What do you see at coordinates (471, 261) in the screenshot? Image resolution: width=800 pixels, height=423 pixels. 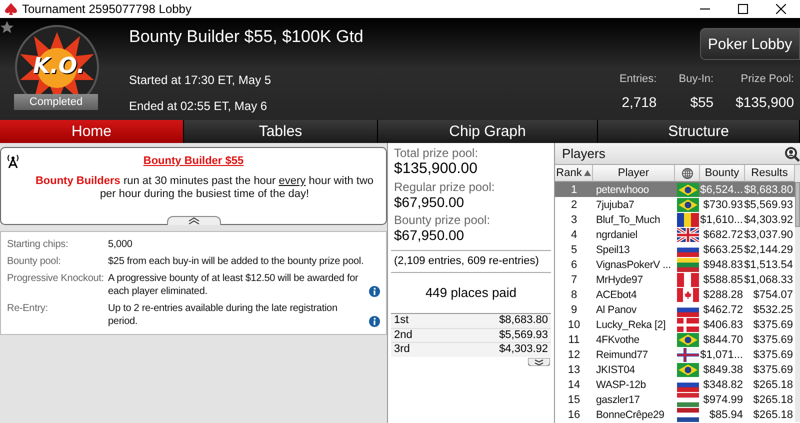 I see `entries-text: (2,109 entries, 609 re-entries)` at bounding box center [471, 261].